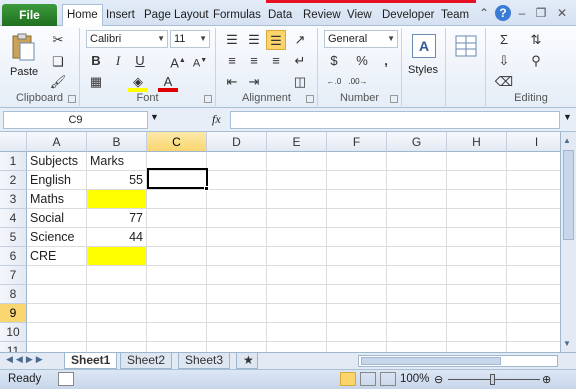 The height and width of the screenshot is (389, 576). Describe the element at coordinates (522, 13) in the screenshot. I see `window-minimize-icon: –` at that location.